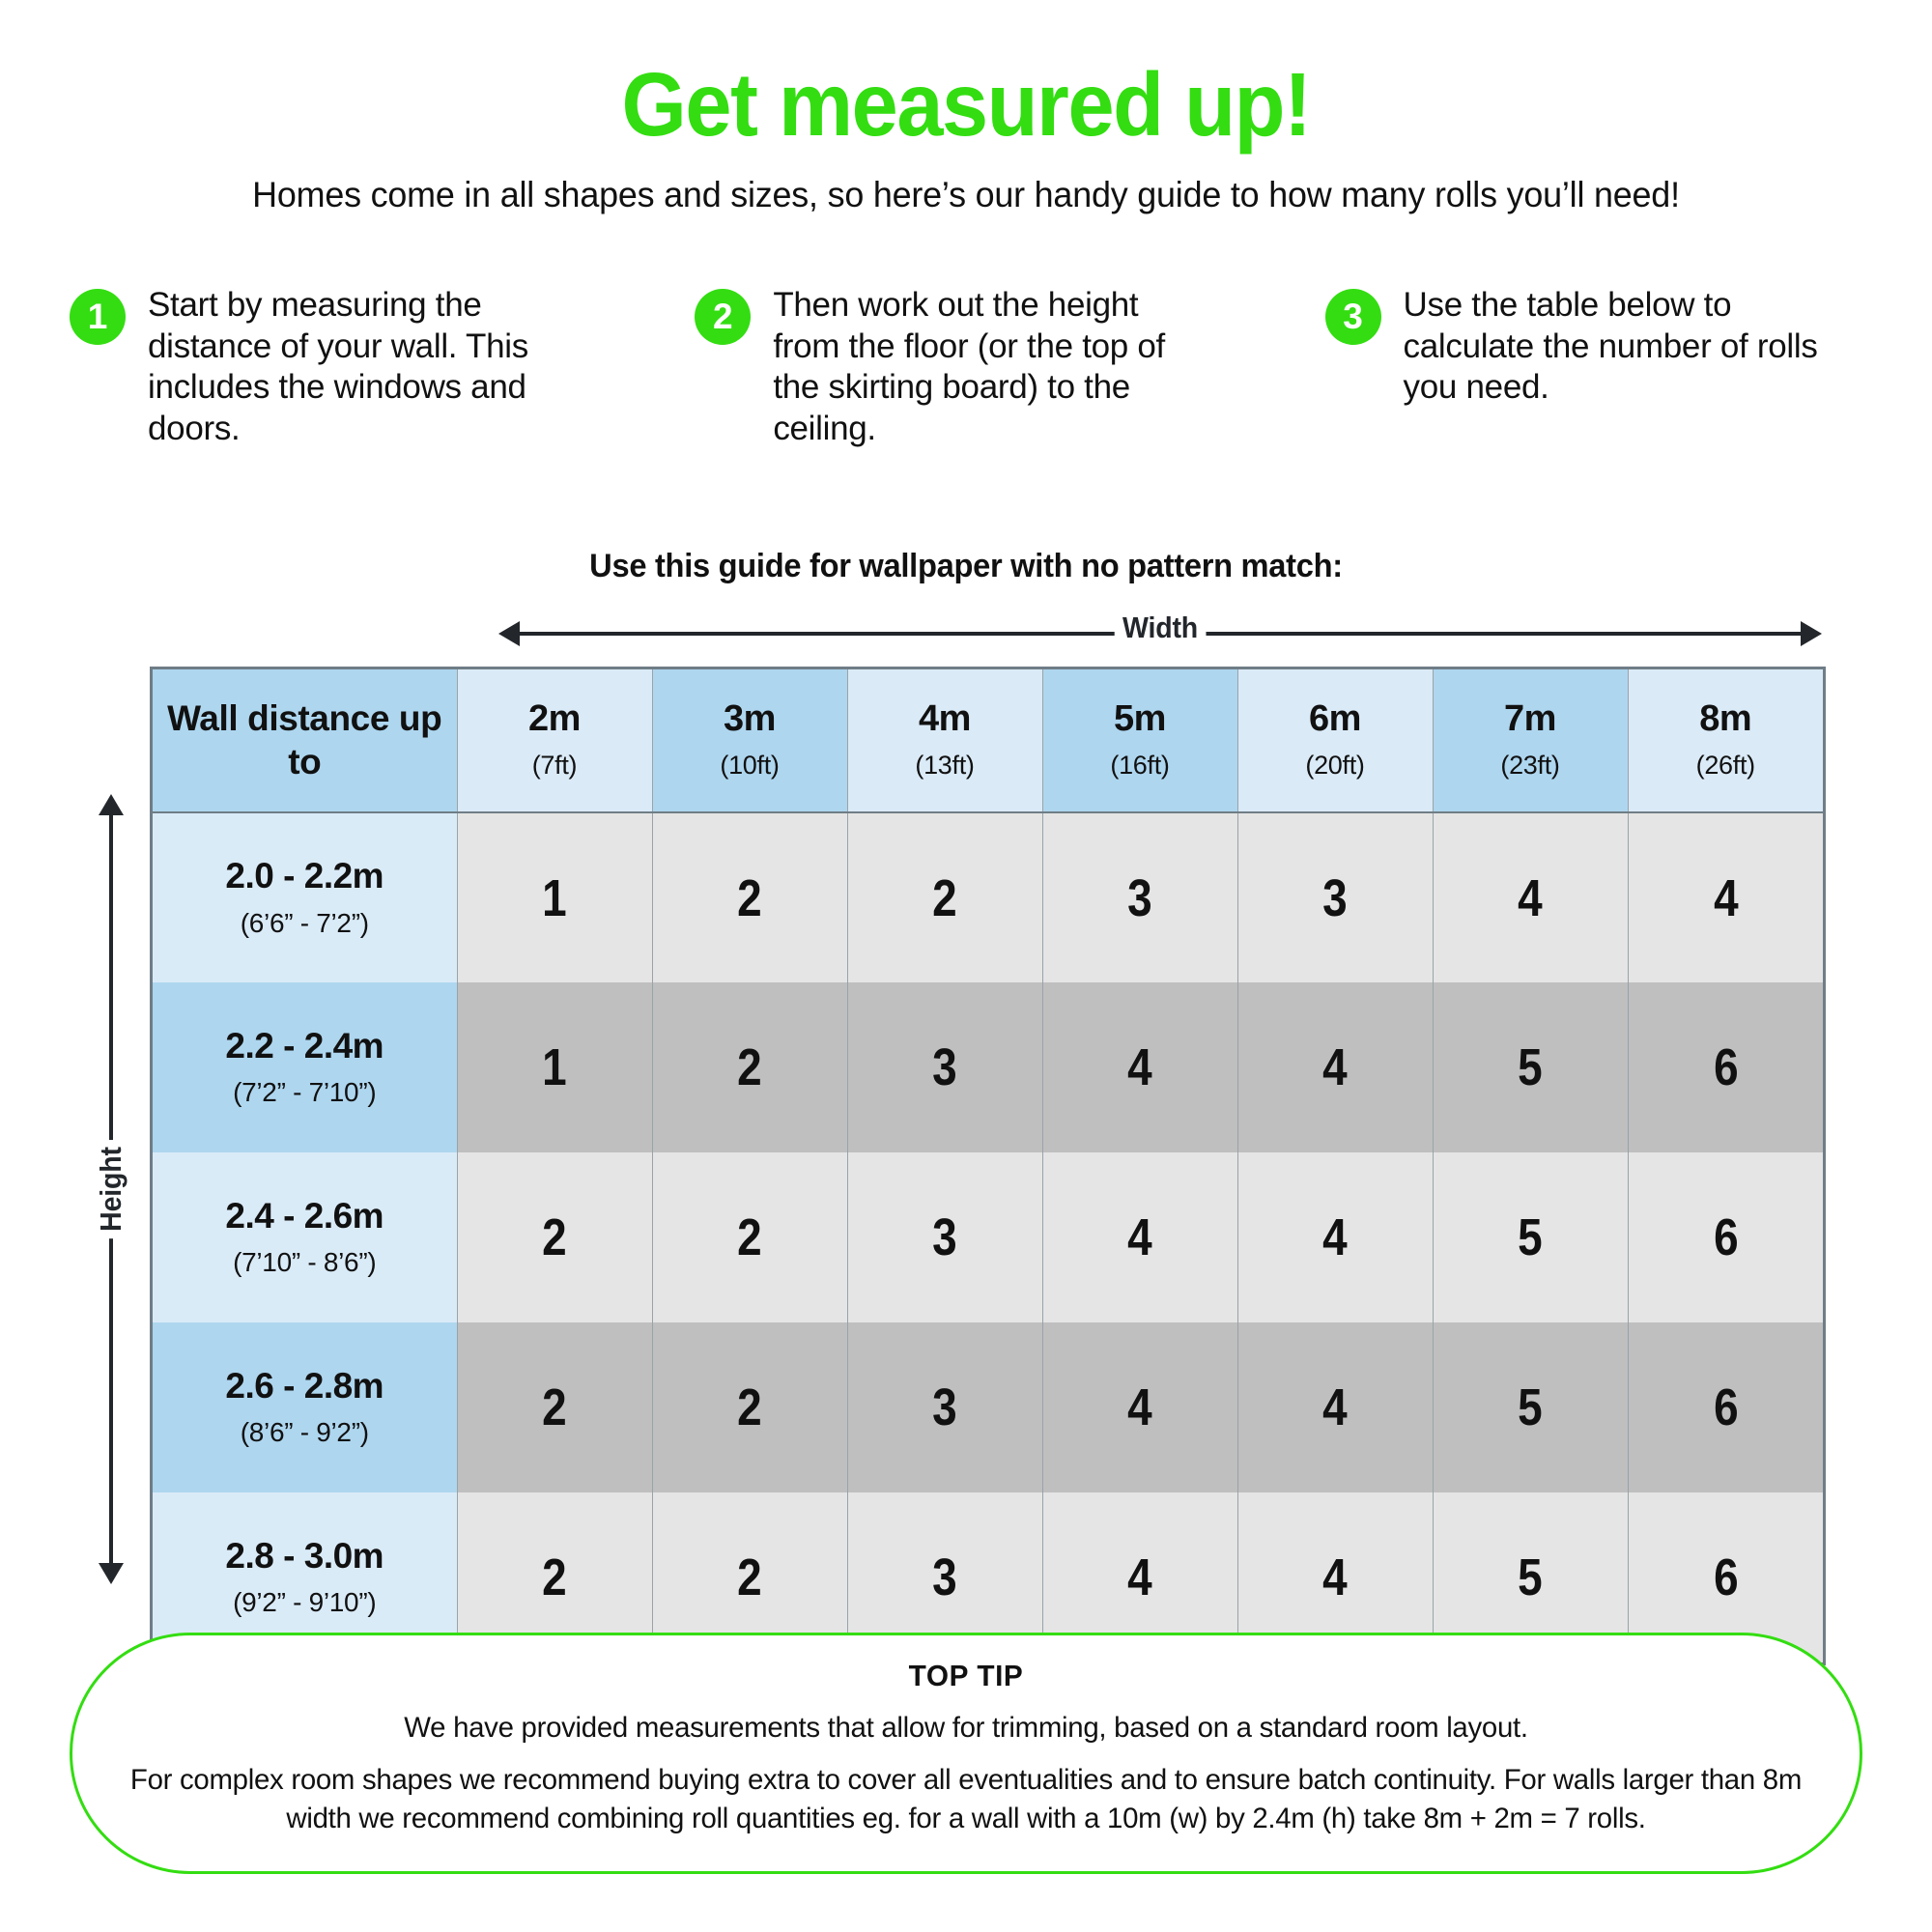  I want to click on table-row: 2.6 - 2.8m (8’6” - 9’2”) 2 2 3 4 4 5 6, so click(988, 1407).